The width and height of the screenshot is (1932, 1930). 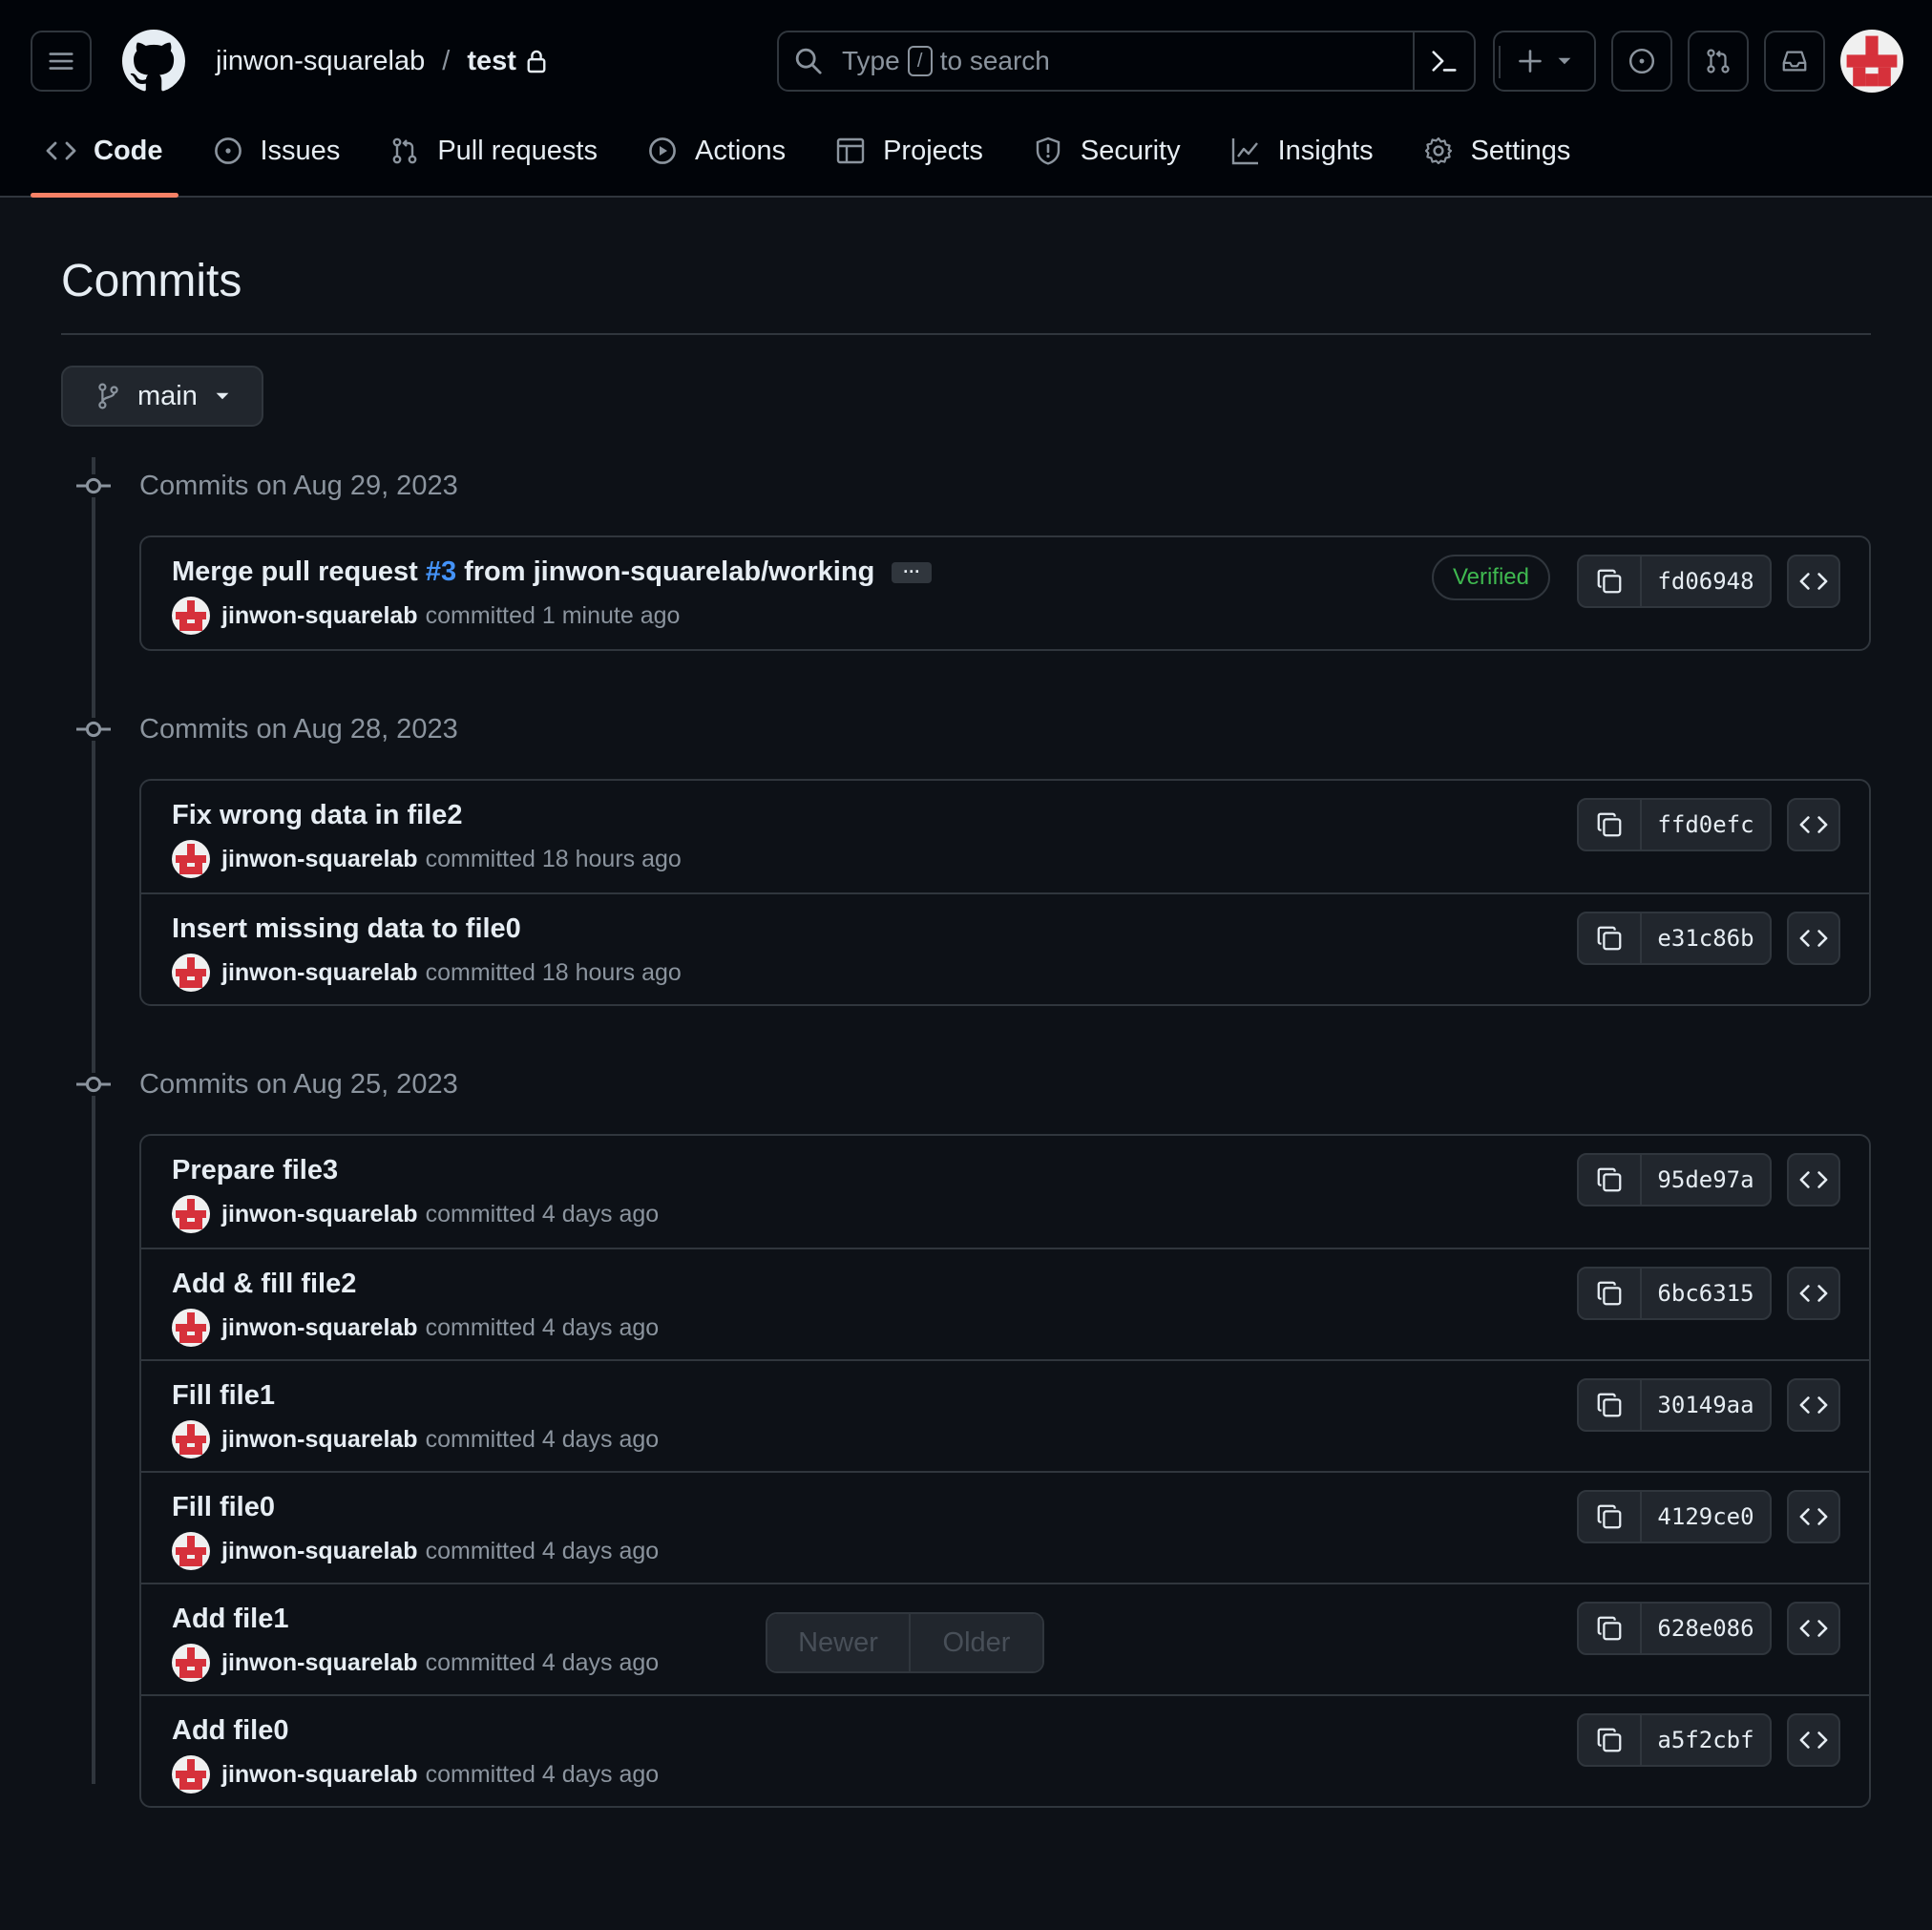 What do you see at coordinates (1706, 1740) in the screenshot?
I see `commit-sha-link: a5f2cbf` at bounding box center [1706, 1740].